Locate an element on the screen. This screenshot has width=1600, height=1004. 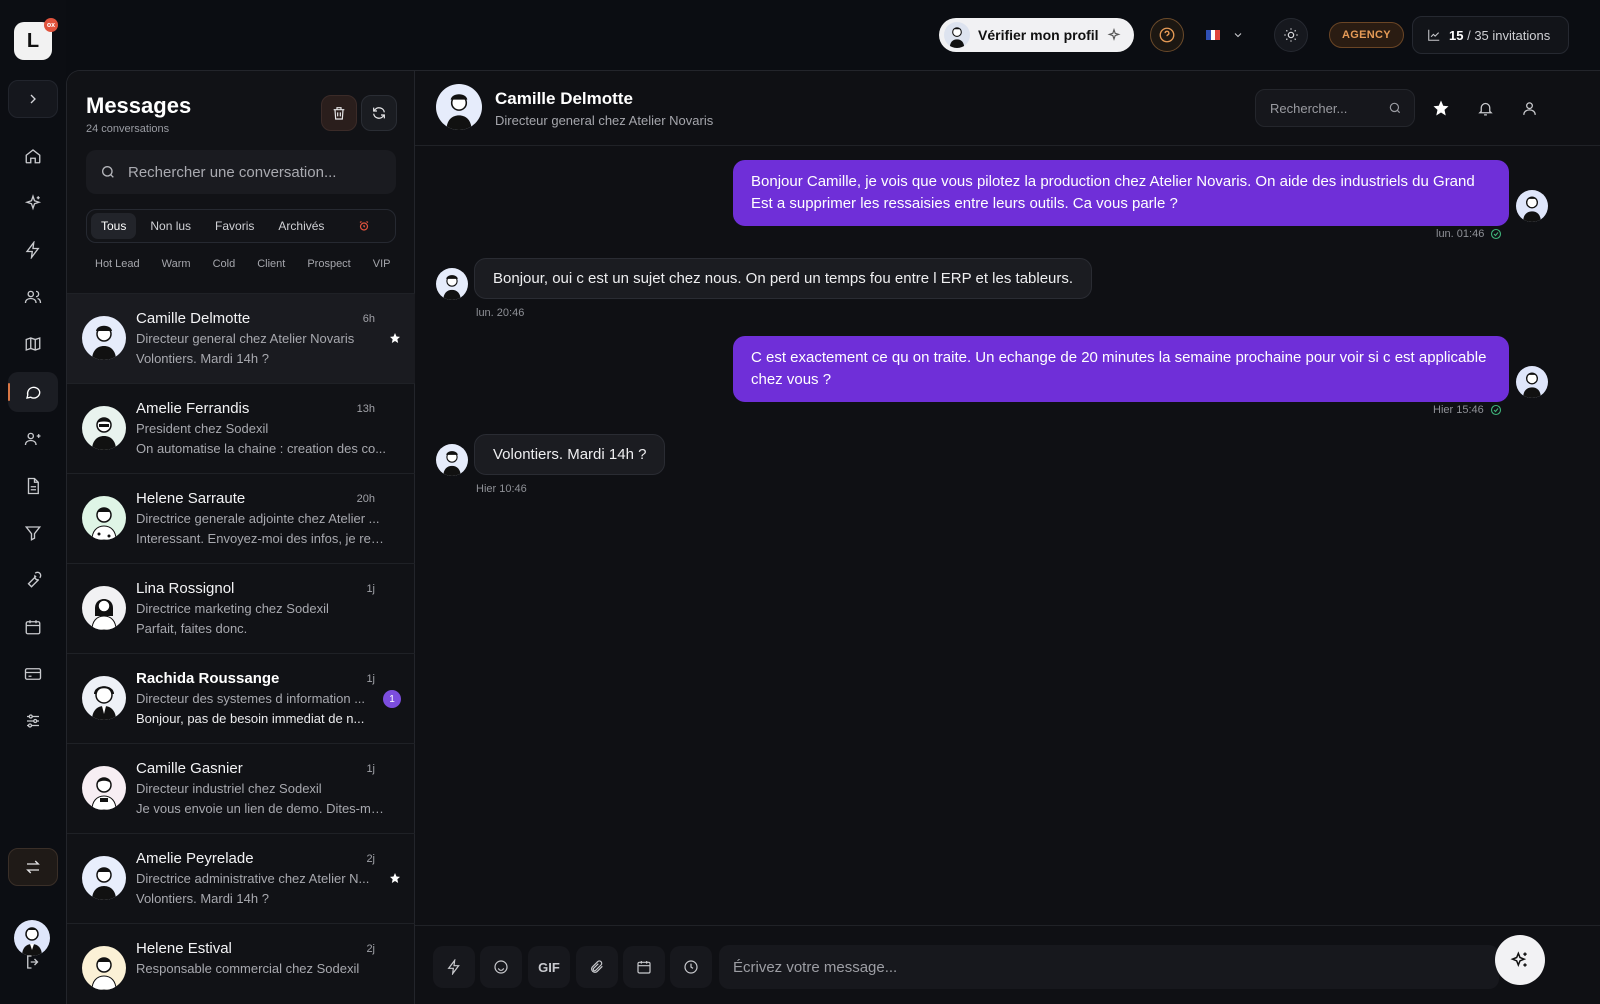
contact-role: Responsable commercial chez Sodexil is located at coordinates (248, 968).